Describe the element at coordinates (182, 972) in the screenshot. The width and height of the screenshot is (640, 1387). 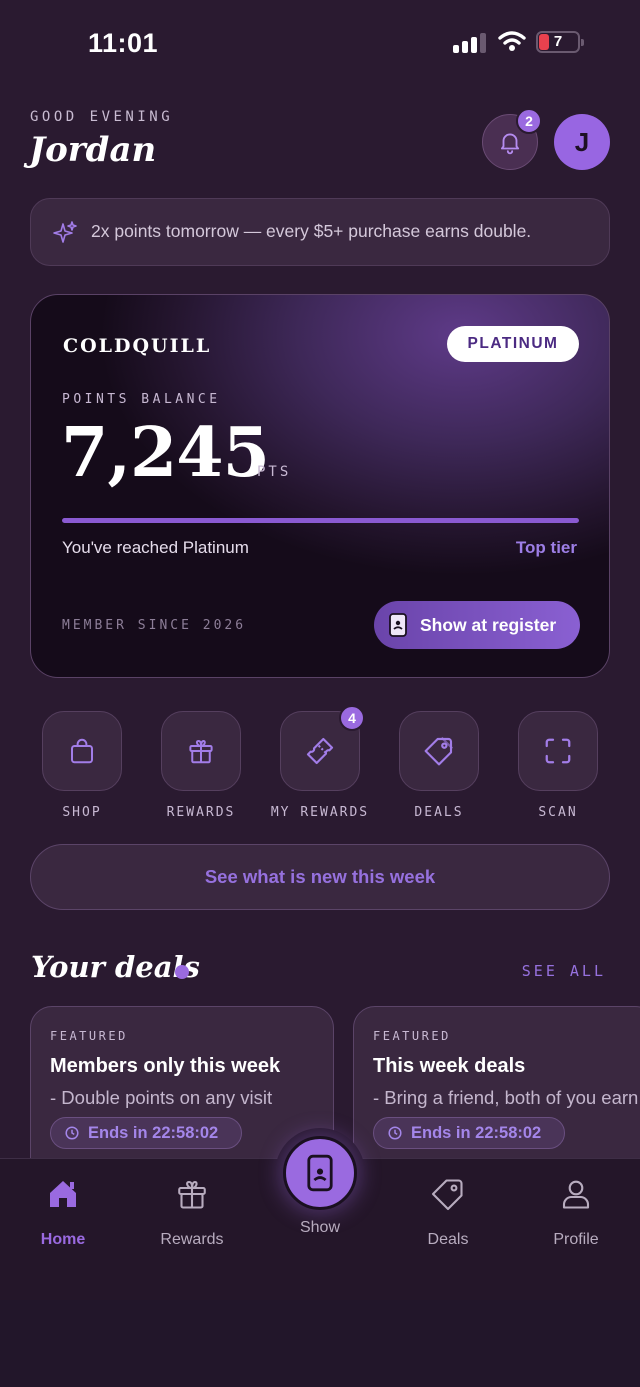
I see `deals-indicator-dot` at that location.